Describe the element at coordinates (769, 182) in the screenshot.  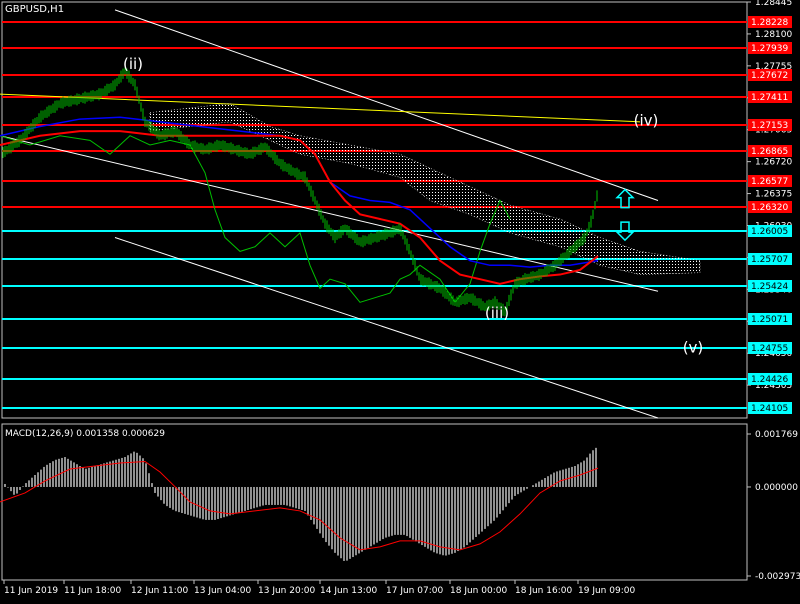
I see `resistance-price-label: 1.26577` at that location.